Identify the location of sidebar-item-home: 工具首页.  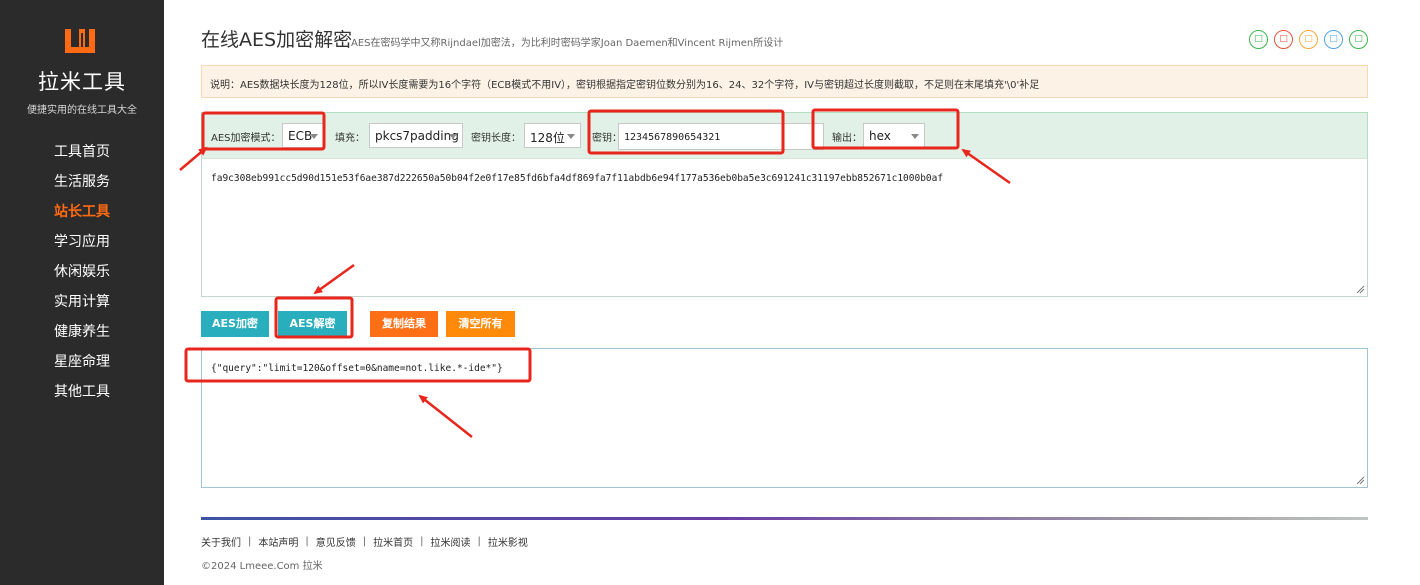
(82, 157).